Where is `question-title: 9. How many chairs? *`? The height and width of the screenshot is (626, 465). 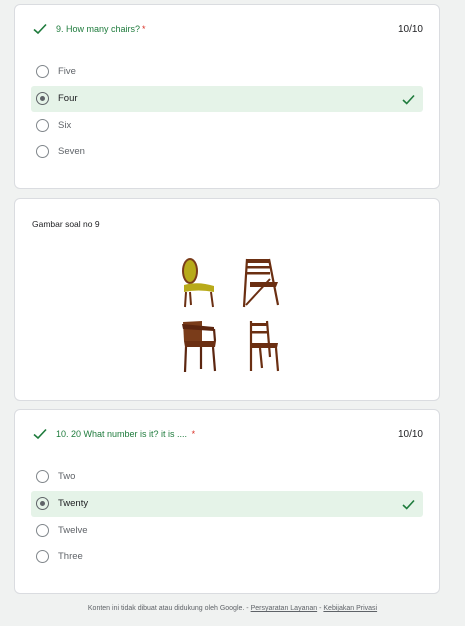
question-title: 9. How many chairs? * is located at coordinates (101, 29).